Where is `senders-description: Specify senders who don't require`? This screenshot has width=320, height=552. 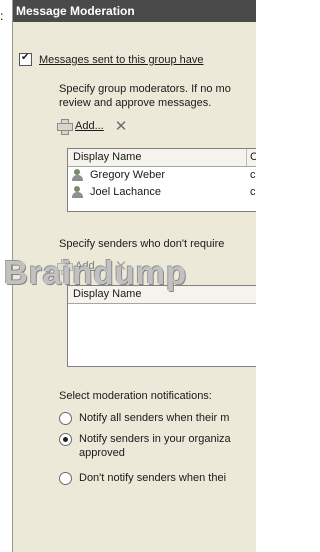
senders-description: Specify senders who don't require is located at coordinates (142, 244).